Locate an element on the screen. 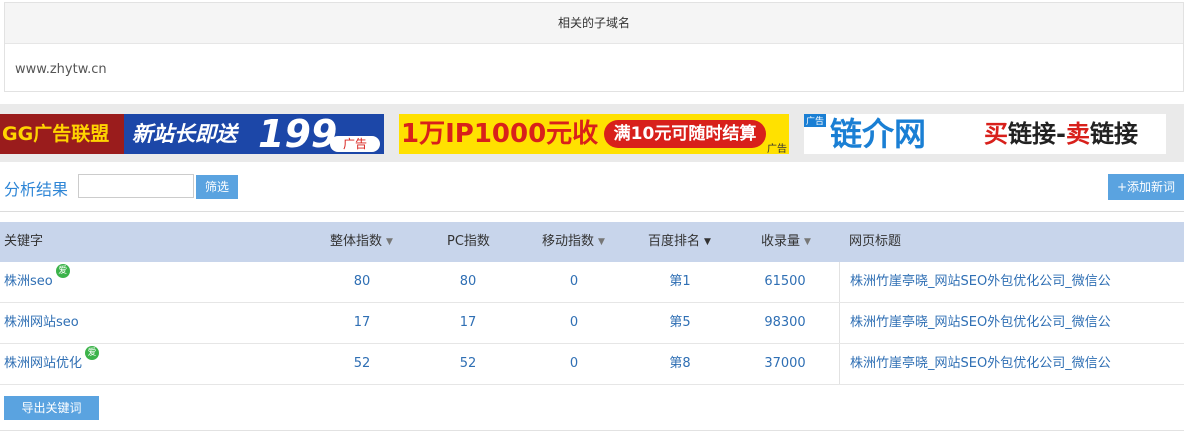 The width and height of the screenshot is (1184, 436). pc-index: 80 is located at coordinates (468, 281).